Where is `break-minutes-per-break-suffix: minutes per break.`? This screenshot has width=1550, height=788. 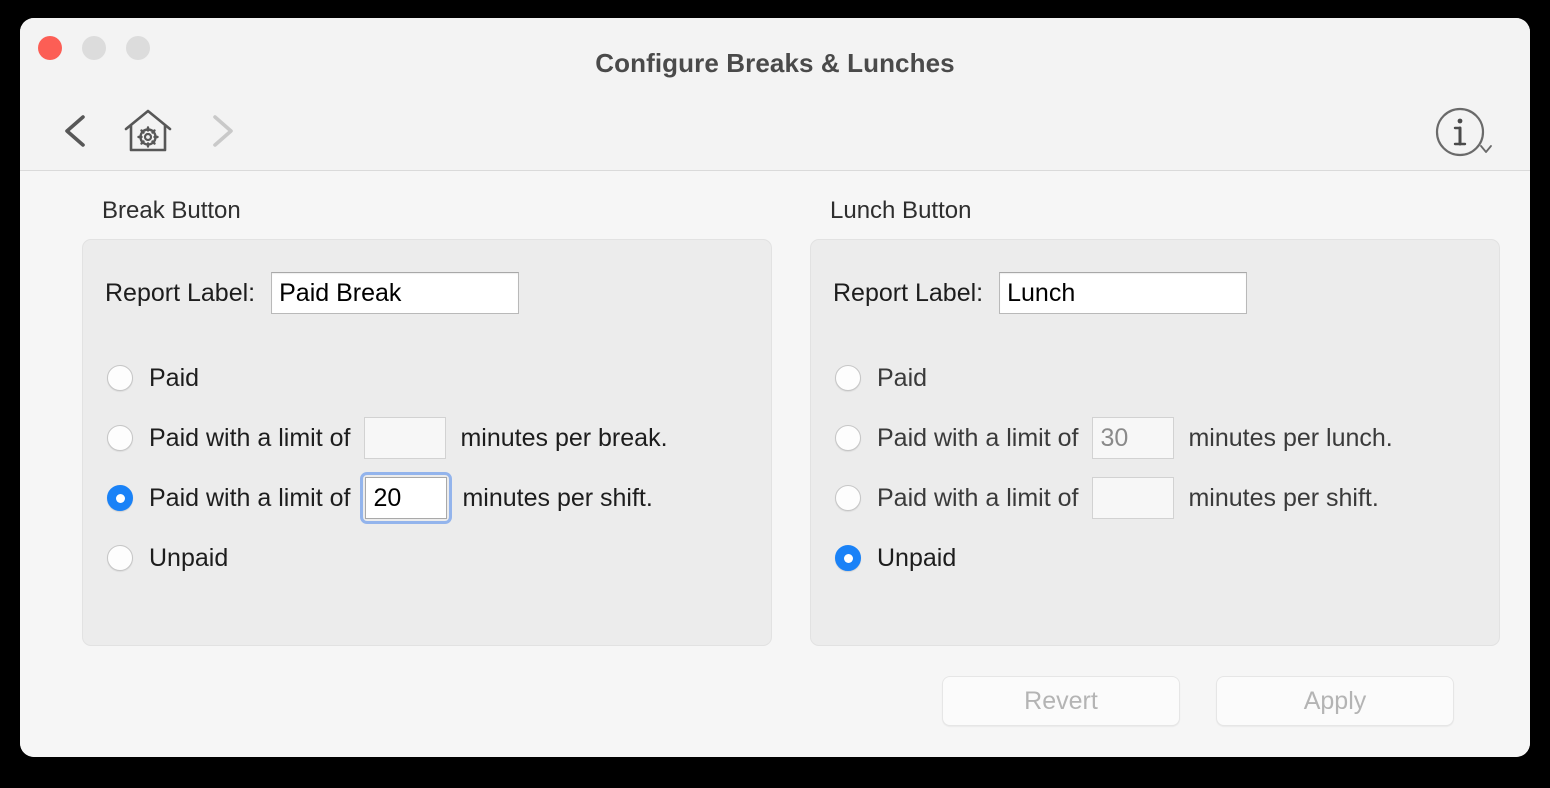 break-minutes-per-break-suffix: minutes per break. is located at coordinates (564, 437).